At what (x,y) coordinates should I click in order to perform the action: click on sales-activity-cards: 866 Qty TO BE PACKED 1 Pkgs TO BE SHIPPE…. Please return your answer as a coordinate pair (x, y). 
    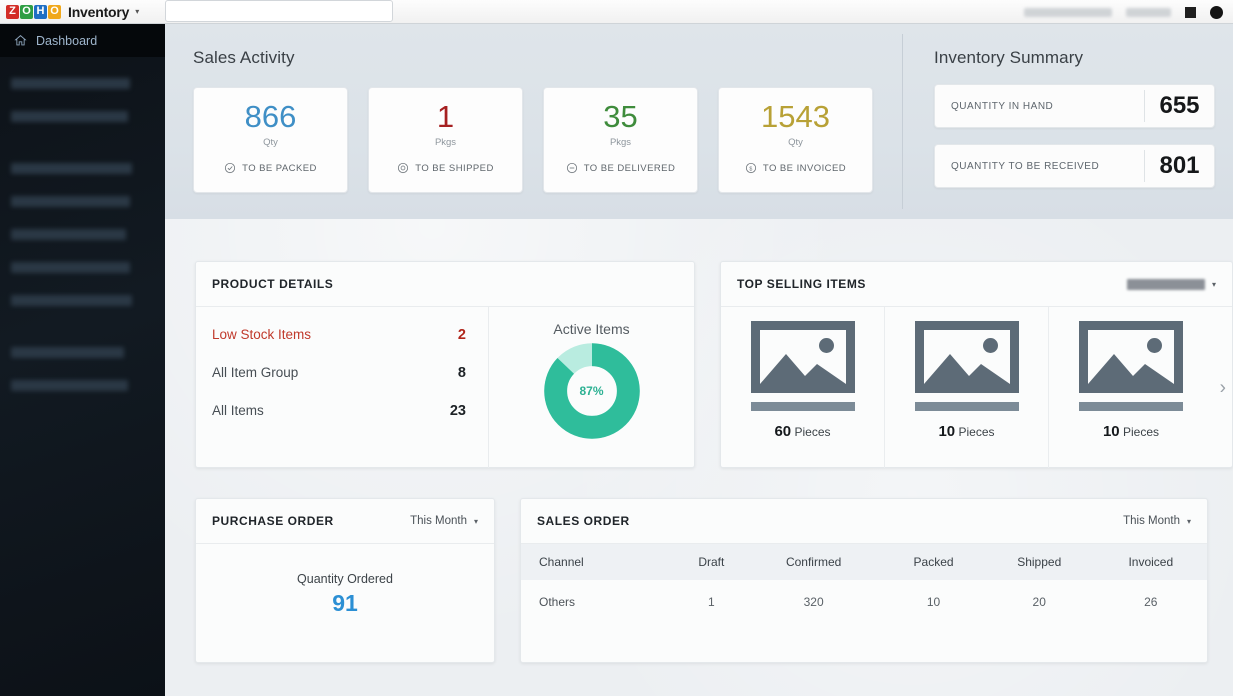
    Looking at the image, I should click on (547, 140).